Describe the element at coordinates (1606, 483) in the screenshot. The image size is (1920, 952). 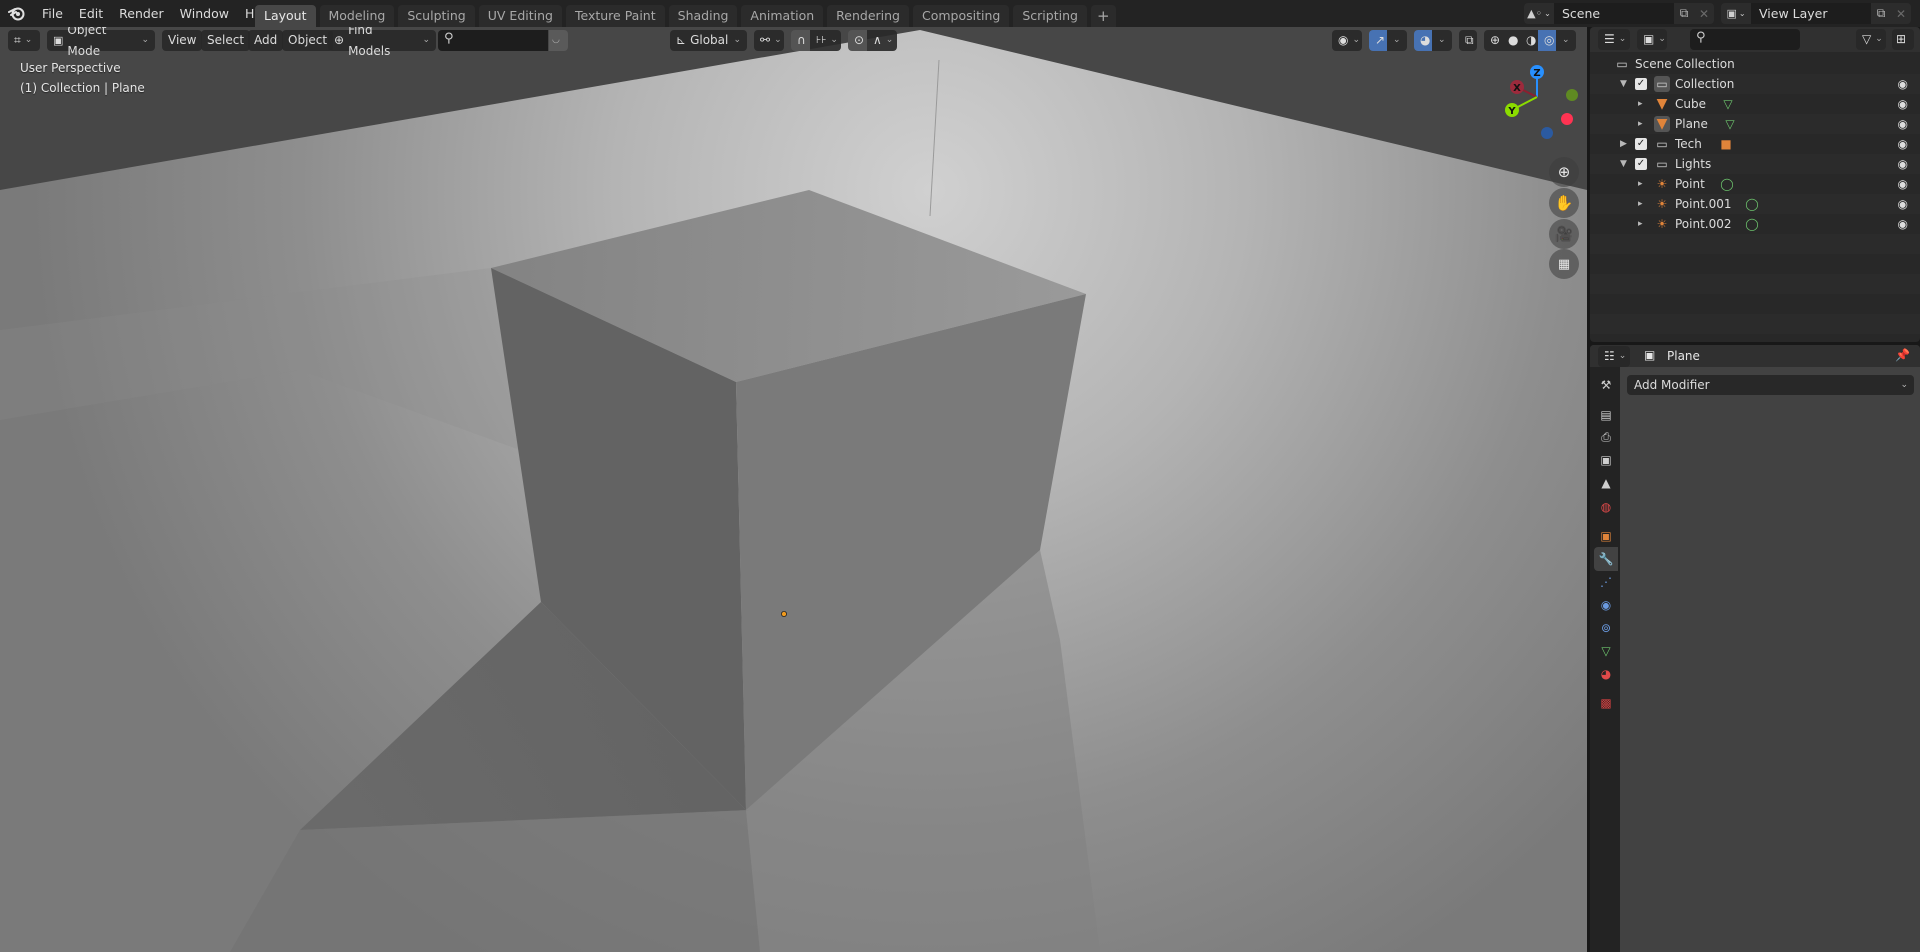
I see `tab-scene: ▲` at that location.